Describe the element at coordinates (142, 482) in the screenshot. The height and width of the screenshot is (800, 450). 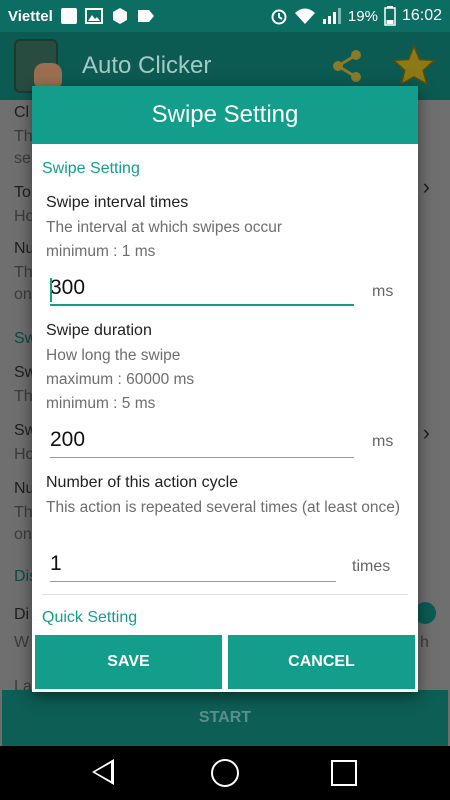
I see `cycle-title: Number of this action cycle` at that location.